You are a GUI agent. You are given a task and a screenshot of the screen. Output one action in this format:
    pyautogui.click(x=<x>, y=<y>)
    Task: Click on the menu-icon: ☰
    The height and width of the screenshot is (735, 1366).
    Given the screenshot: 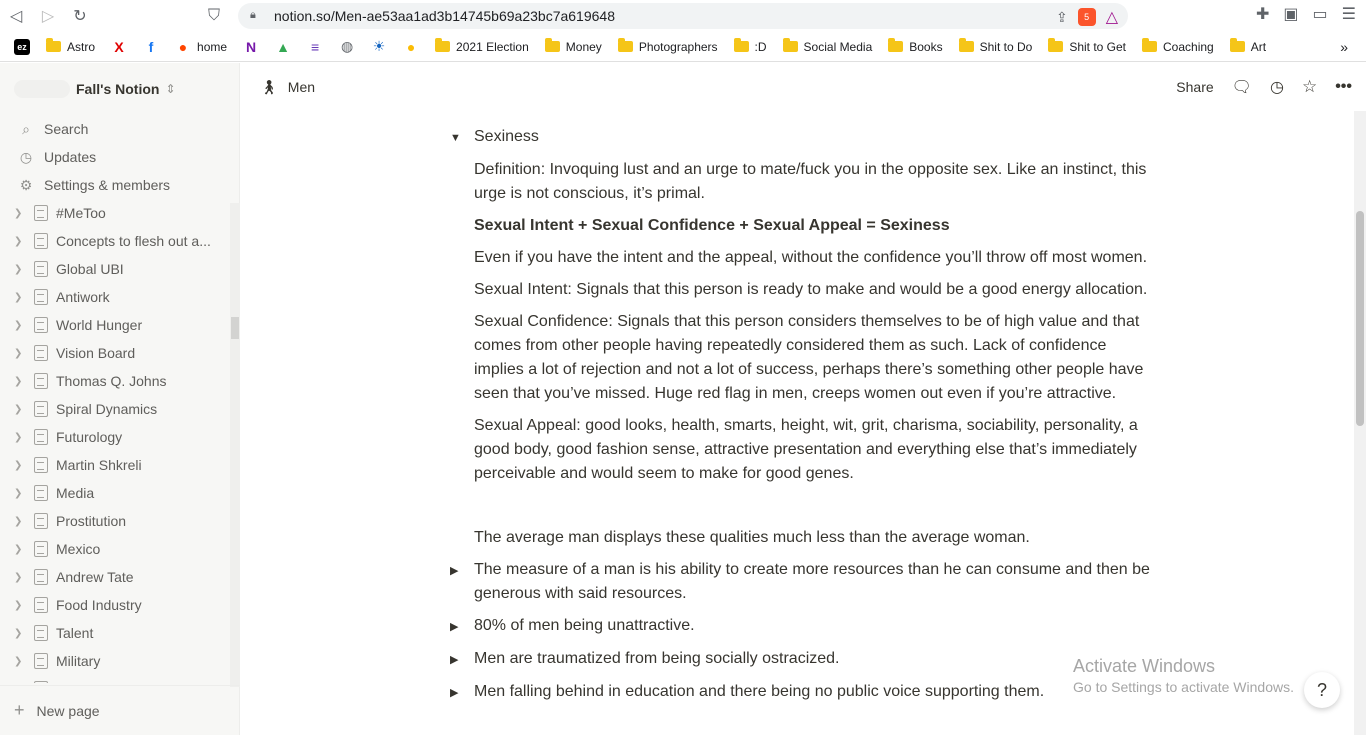 What is the action you would take?
    pyautogui.click(x=1349, y=14)
    